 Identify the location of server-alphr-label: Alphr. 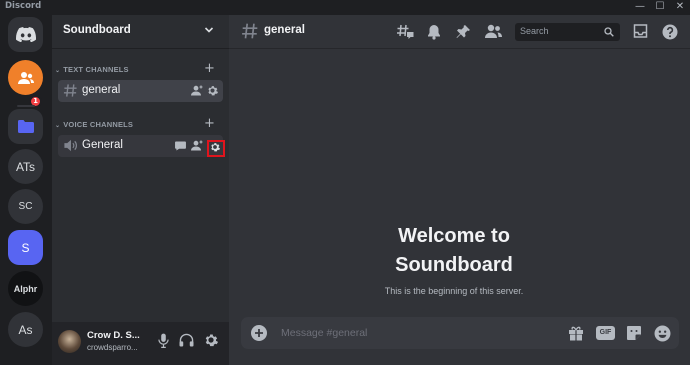
(25, 288).